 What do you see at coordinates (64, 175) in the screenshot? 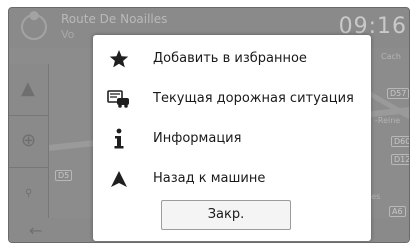
I see `map-tag-d5: D5` at bounding box center [64, 175].